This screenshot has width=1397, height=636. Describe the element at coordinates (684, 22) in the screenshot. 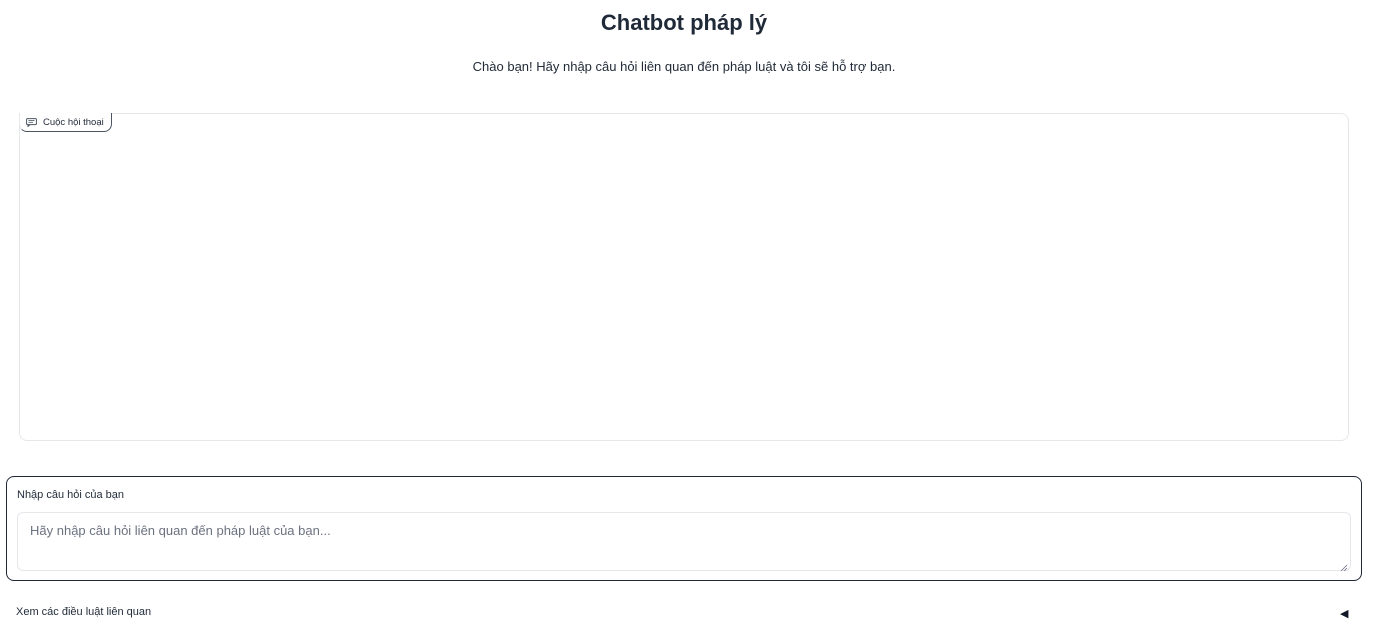

I see `page-title: Chatbot pháp lý` at that location.